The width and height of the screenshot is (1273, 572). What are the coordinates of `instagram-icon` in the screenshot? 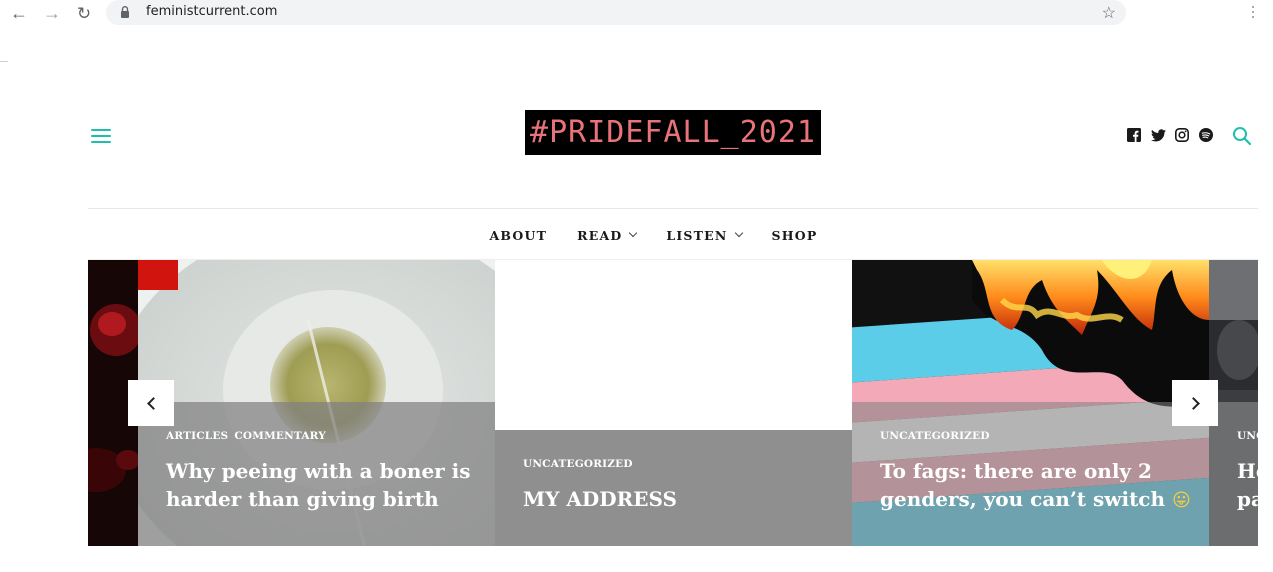 It's located at (1182, 135).